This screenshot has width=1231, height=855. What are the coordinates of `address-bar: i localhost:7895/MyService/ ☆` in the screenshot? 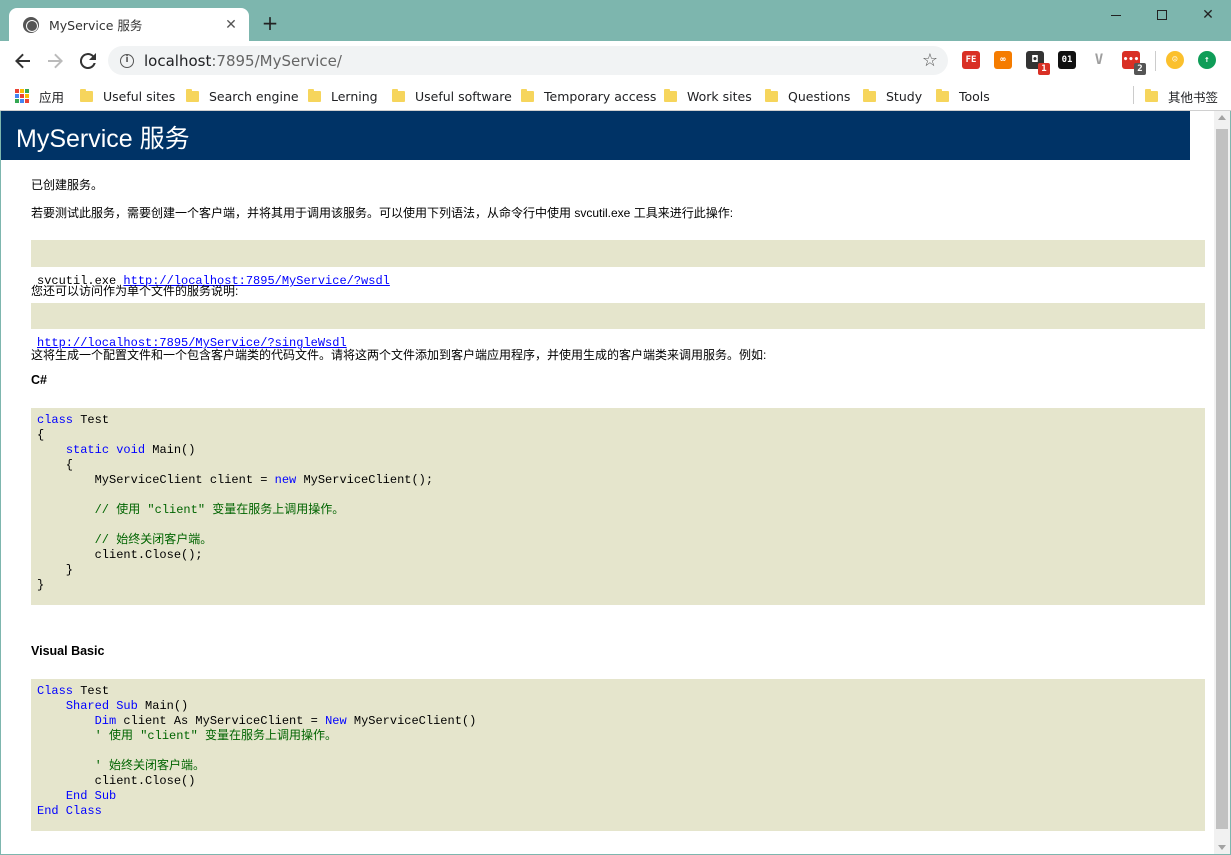 It's located at (528, 60).